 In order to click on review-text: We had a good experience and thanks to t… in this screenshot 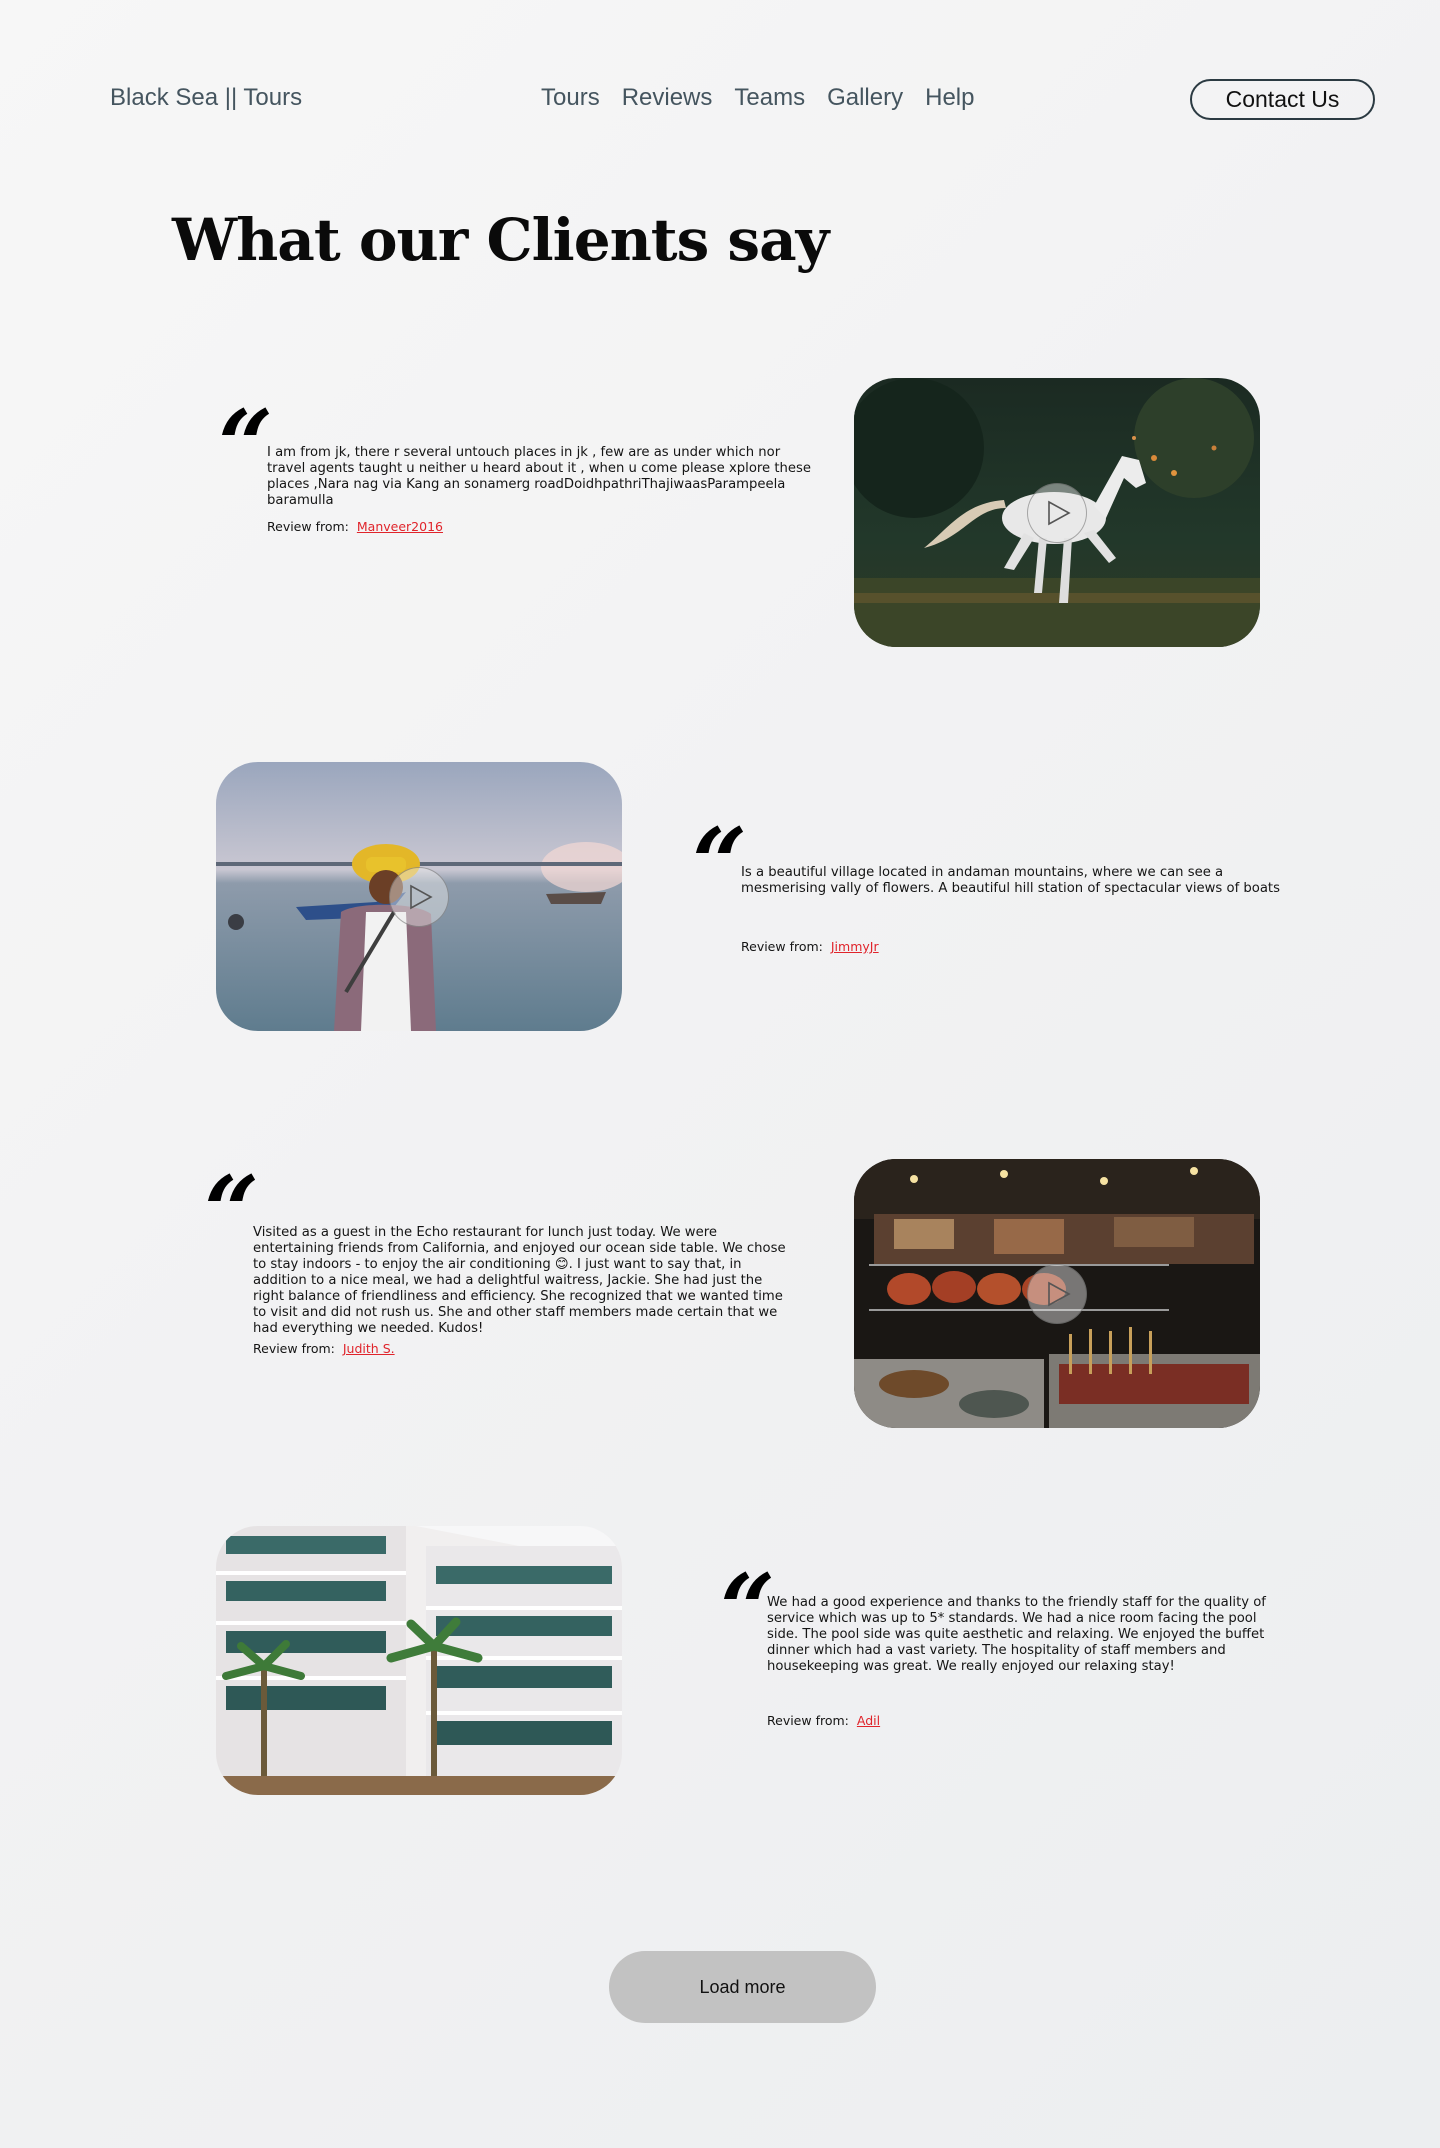, I will do `click(1016, 1634)`.